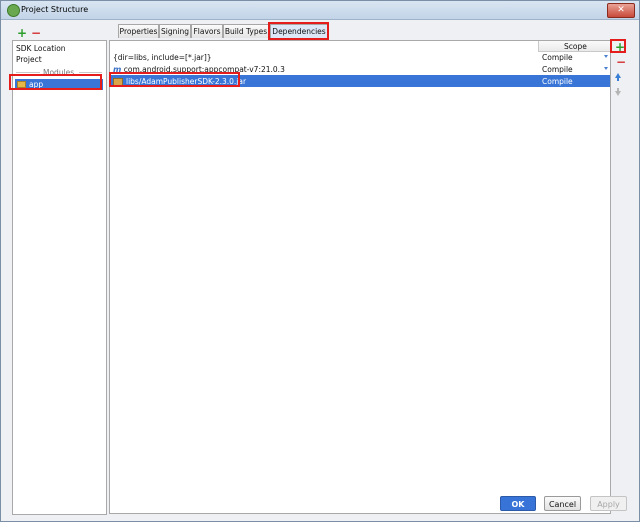  What do you see at coordinates (621, 10) in the screenshot?
I see `close-button: ✕` at bounding box center [621, 10].